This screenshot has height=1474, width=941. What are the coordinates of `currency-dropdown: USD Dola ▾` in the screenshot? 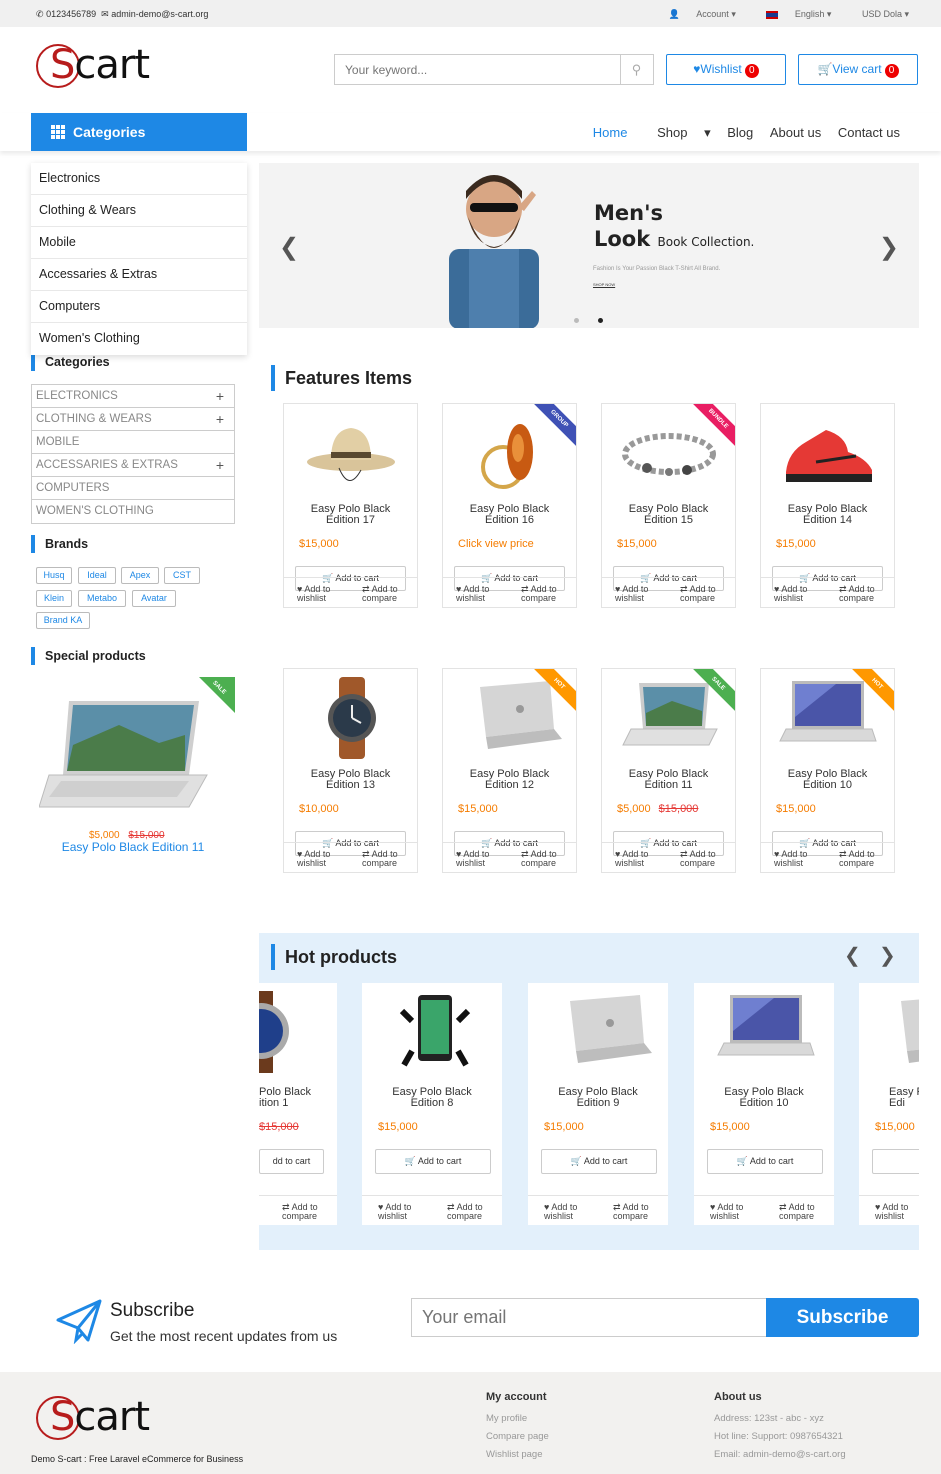 It's located at (878, 14).